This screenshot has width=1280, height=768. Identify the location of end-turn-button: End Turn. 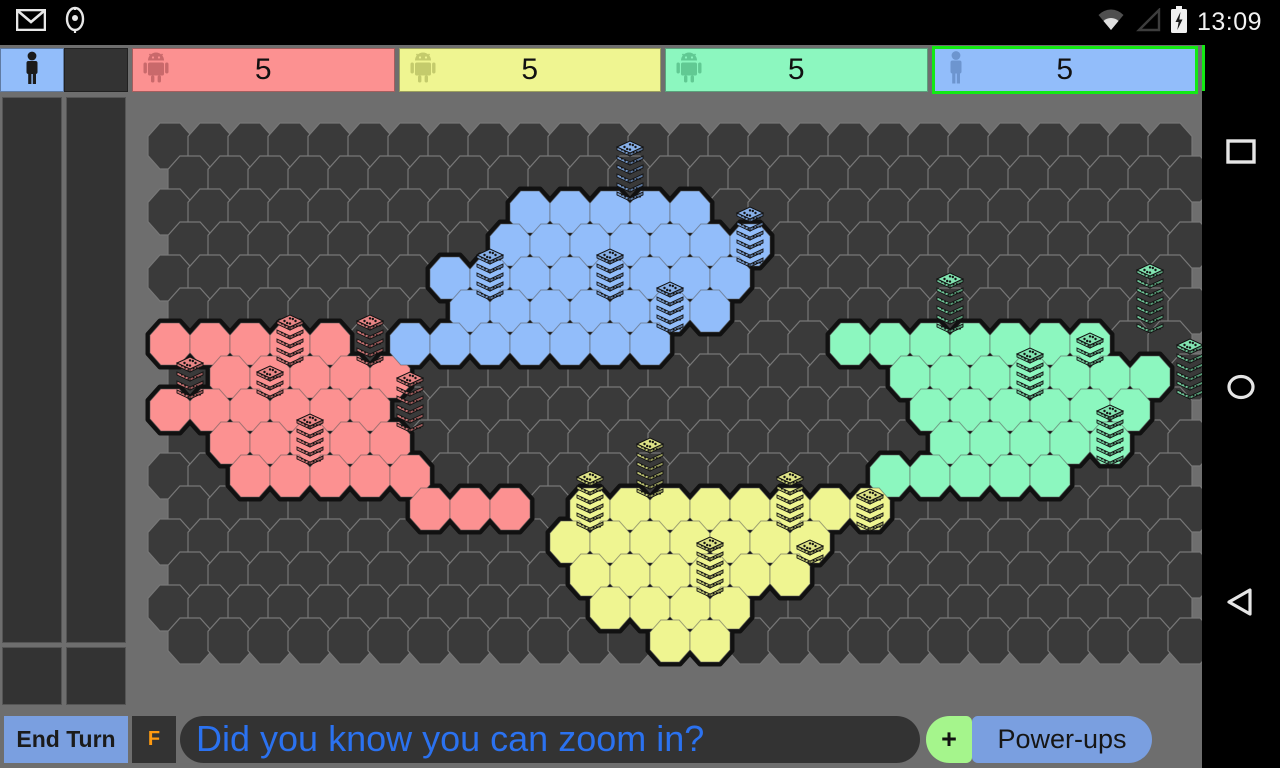
(66, 739).